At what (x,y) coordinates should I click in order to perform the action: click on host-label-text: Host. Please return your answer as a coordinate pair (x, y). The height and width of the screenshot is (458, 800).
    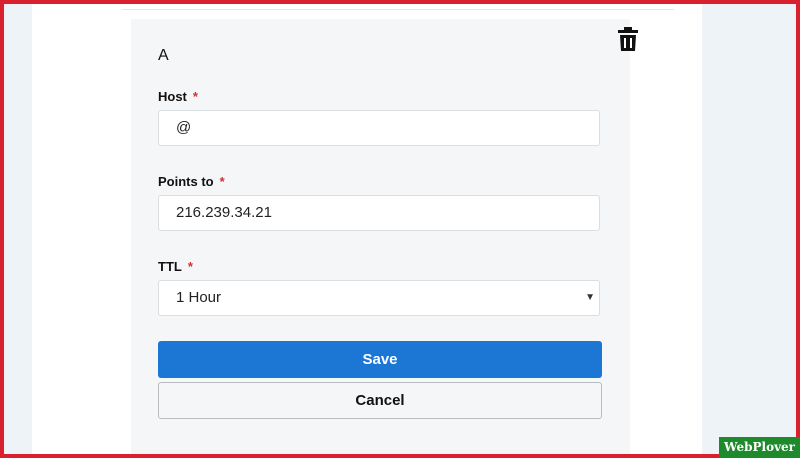
    Looking at the image, I should click on (172, 96).